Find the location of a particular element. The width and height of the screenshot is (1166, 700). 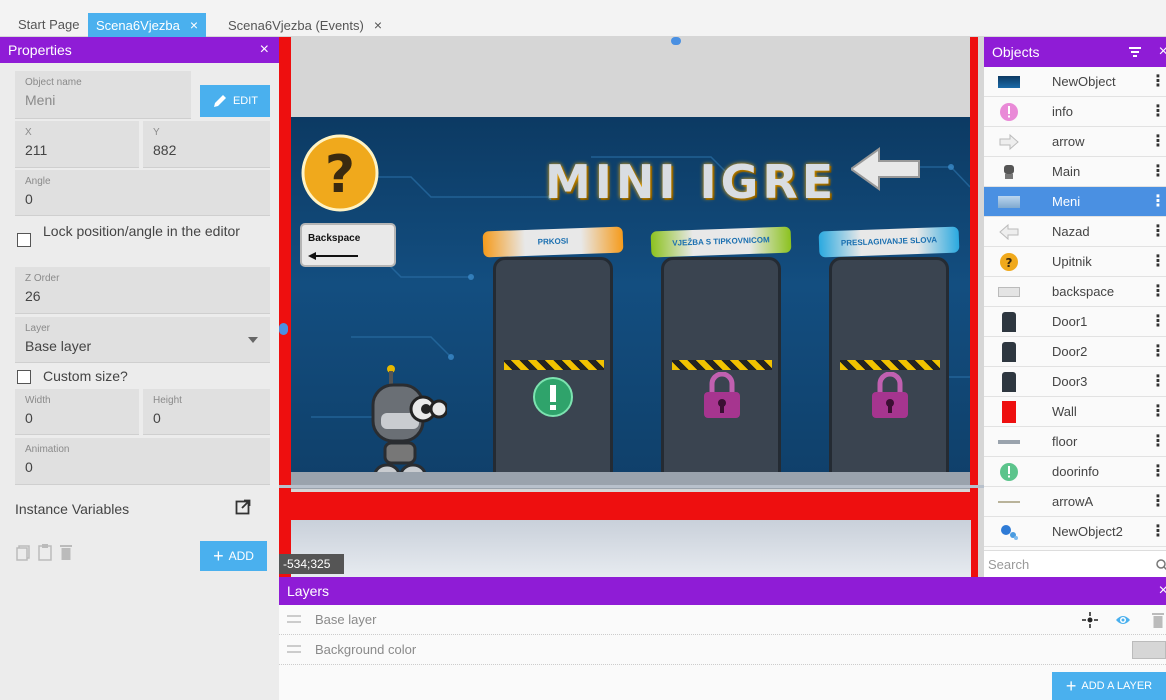

object-row-upitnik: ? Upitnik ⋮ is located at coordinates (1075, 262).